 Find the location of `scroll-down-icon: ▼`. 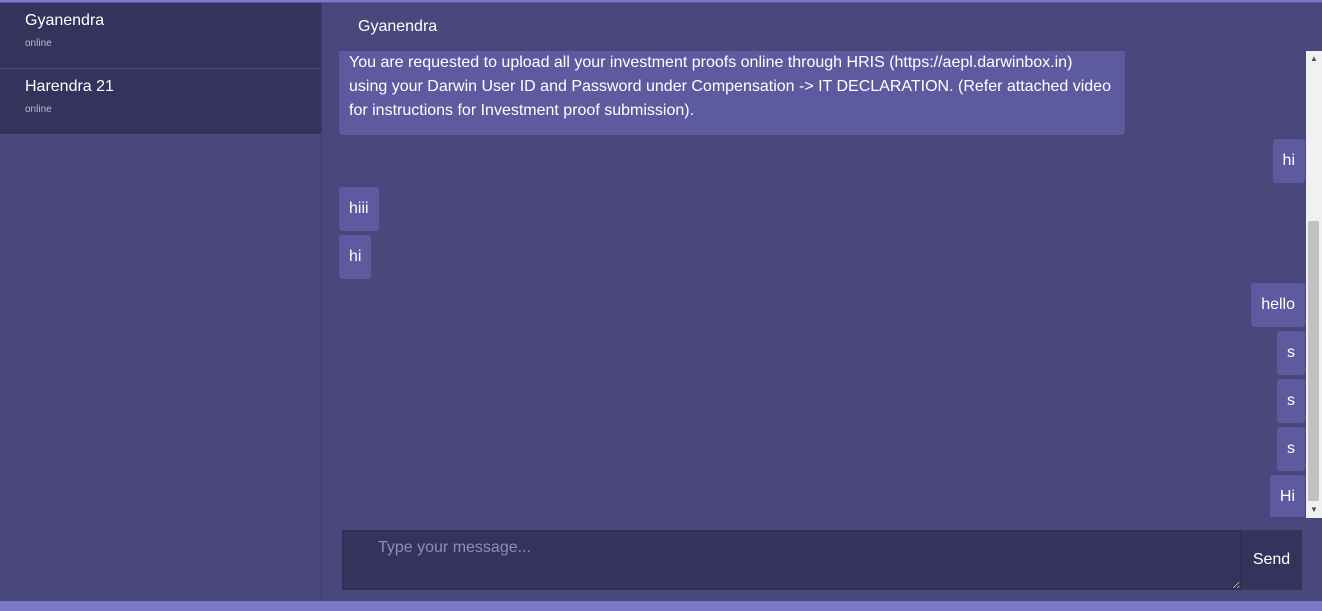

scroll-down-icon: ▼ is located at coordinates (1314, 510).